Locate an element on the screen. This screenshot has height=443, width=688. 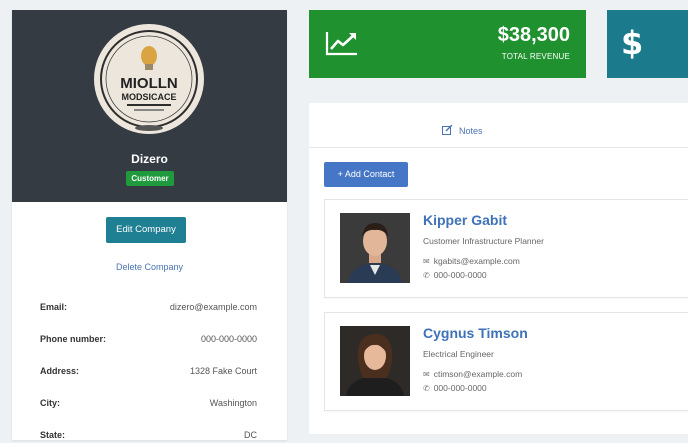
info-label: City: is located at coordinates (50, 403).